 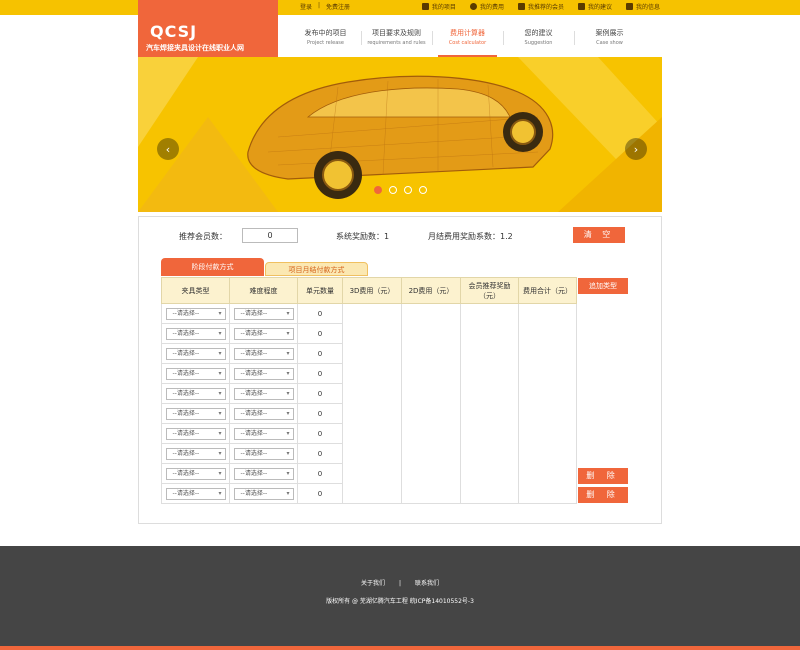 I want to click on monthly-coefficient-text: 月结费用奖励系数：1.2, so click(x=470, y=236).